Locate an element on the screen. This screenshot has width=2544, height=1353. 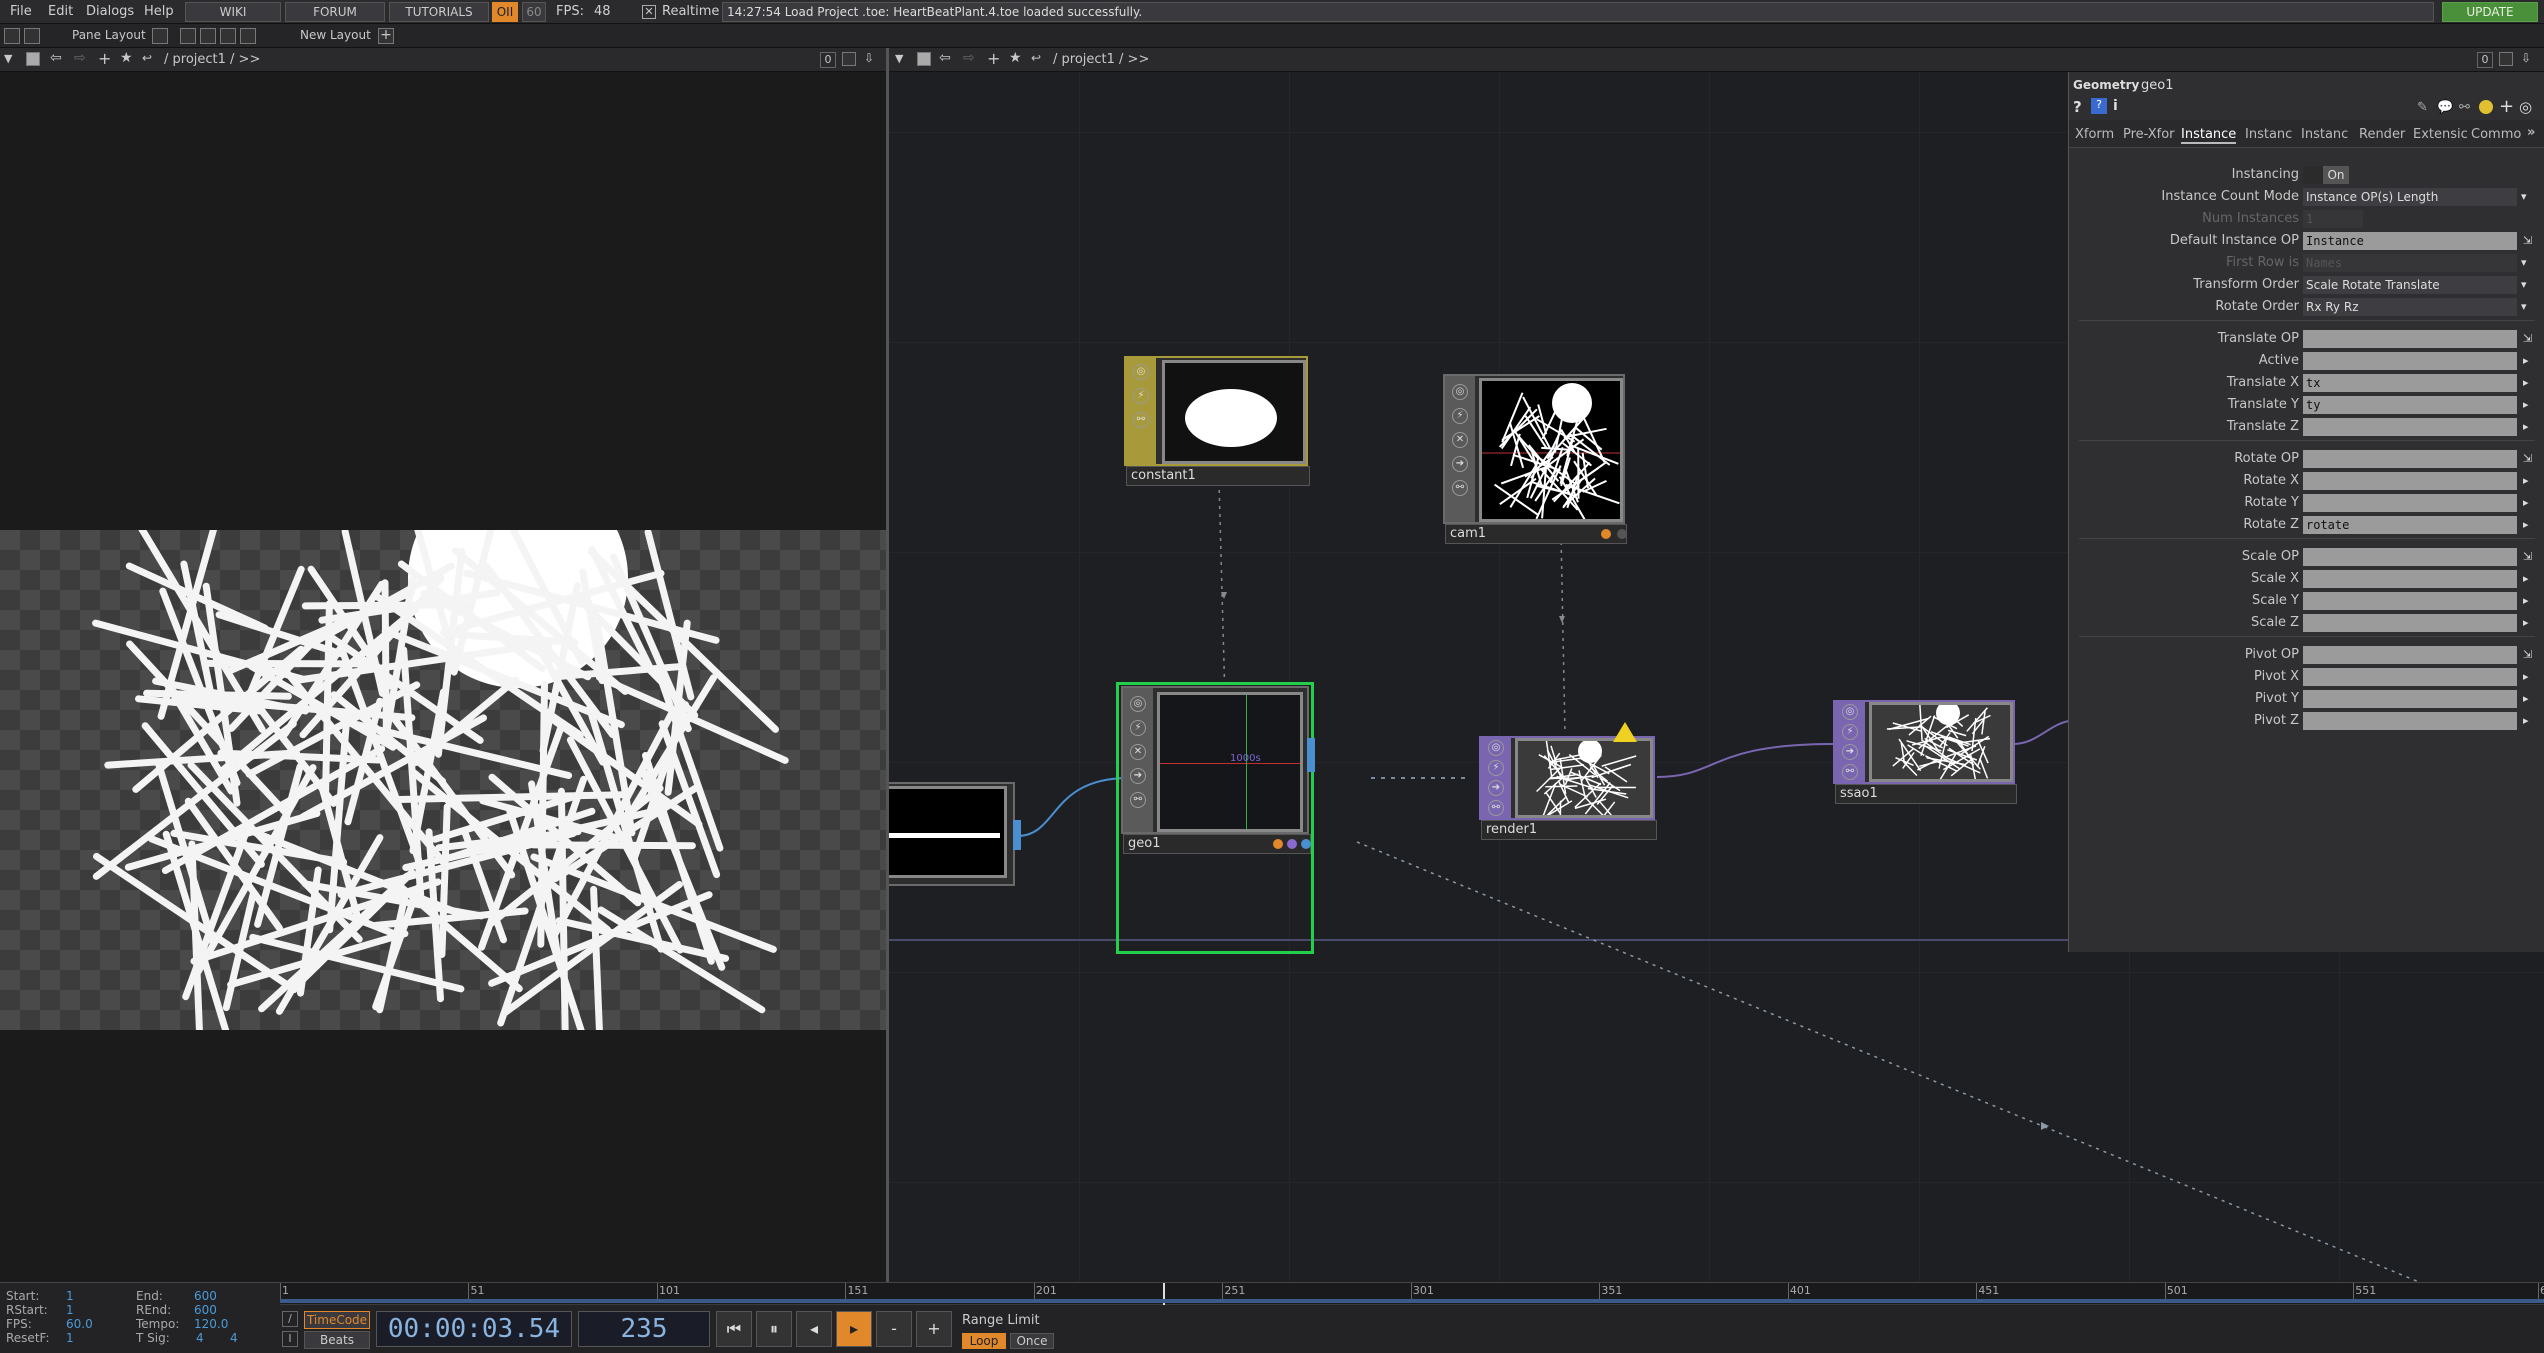
resetf-value: 1 is located at coordinates (70, 1338).